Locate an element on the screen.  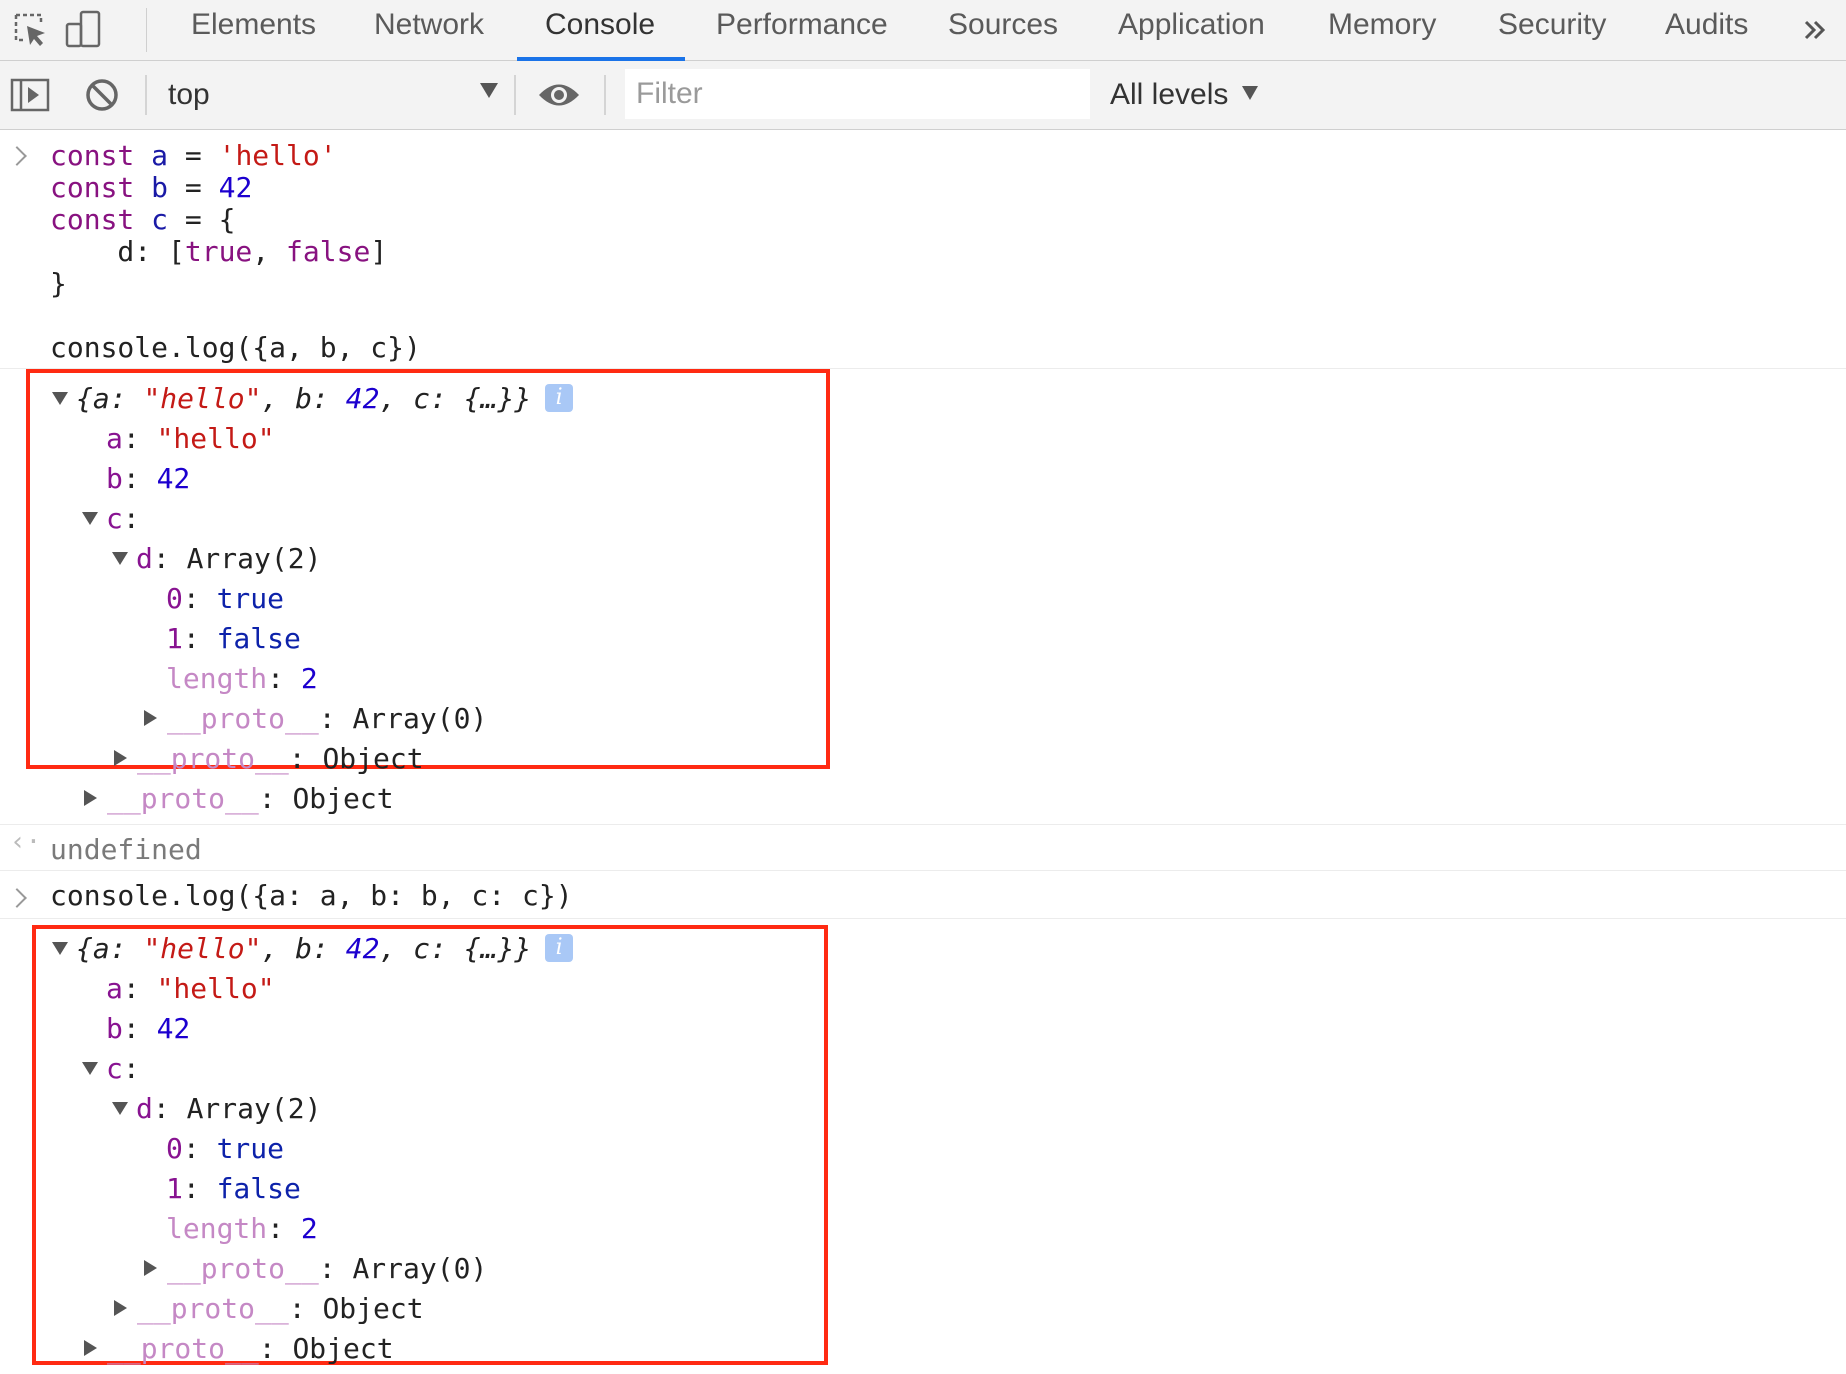
tab-console: Console is located at coordinates (601, 30).